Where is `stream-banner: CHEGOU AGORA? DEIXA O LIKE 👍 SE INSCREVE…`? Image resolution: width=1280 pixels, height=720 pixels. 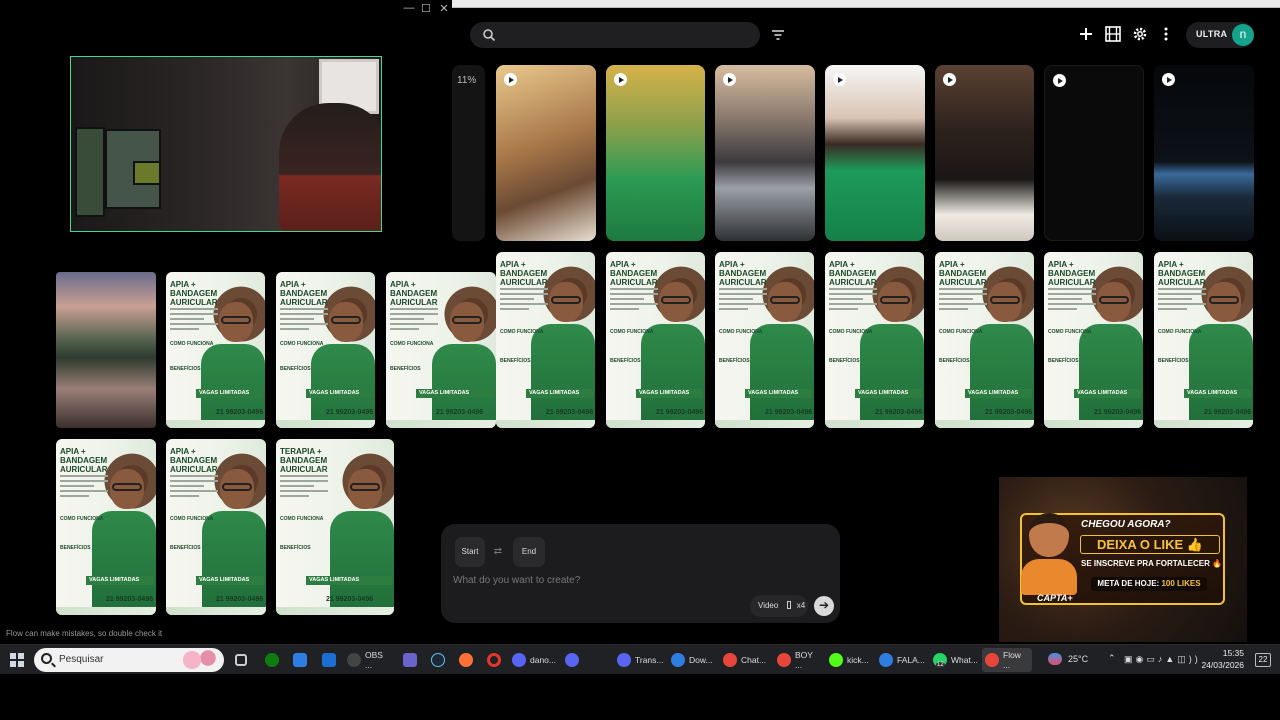
stream-banner: CHEGOU AGORA? DEIXA O LIKE 👍 SE INSCREVE… is located at coordinates (1123, 559).